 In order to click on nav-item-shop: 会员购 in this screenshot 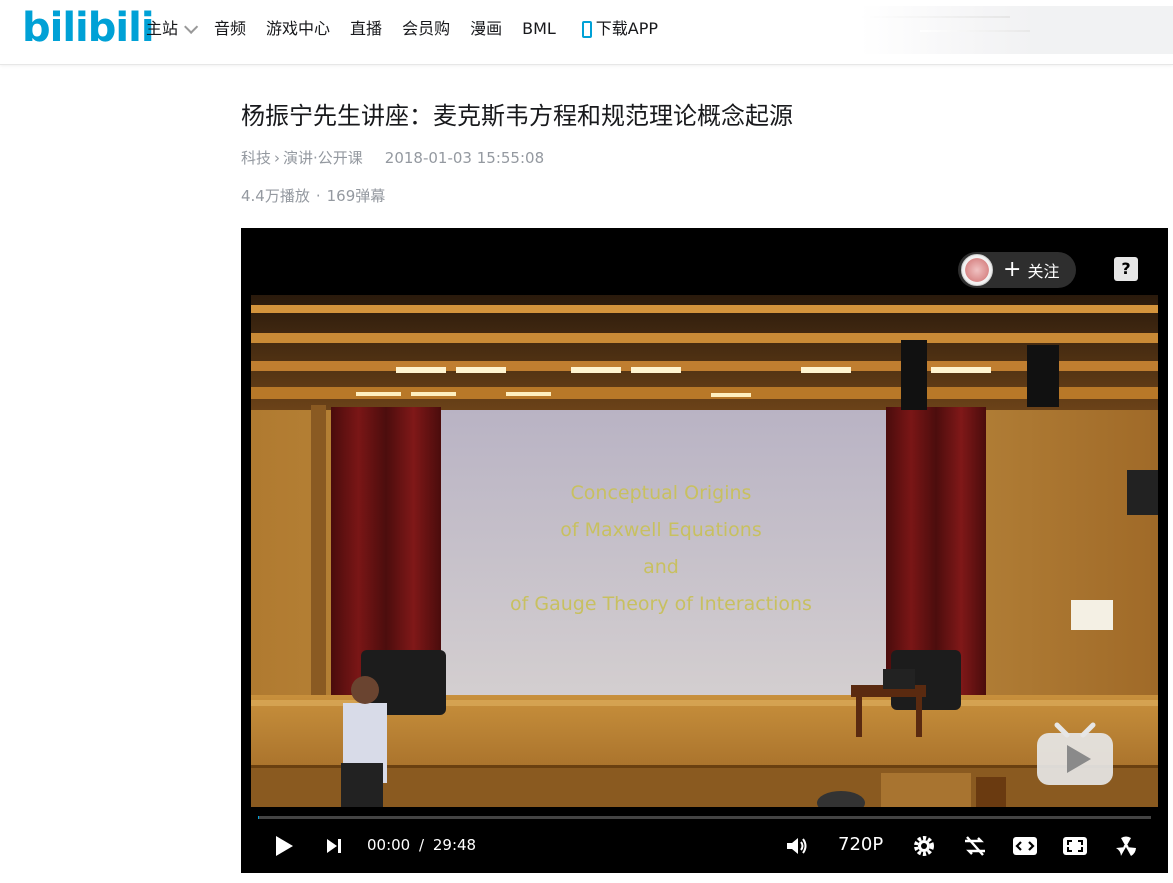, I will do `click(426, 29)`.